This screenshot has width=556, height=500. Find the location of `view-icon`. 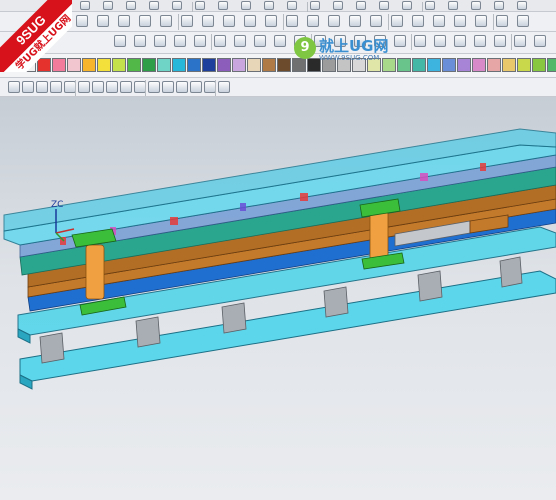

view-icon is located at coordinates (315, 5).